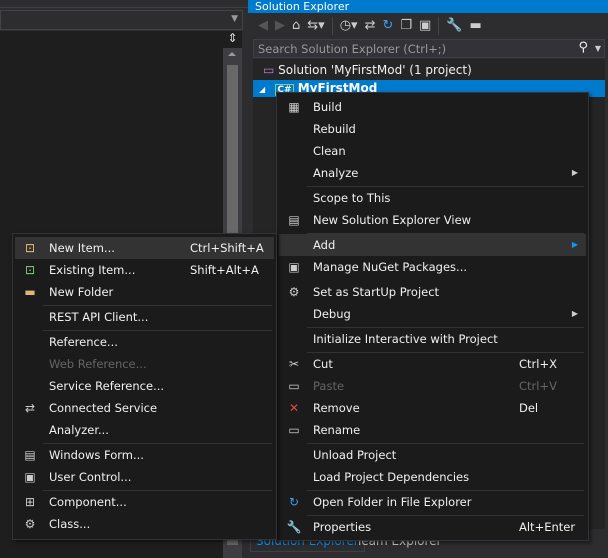 The image size is (608, 558). What do you see at coordinates (352, 198) in the screenshot?
I see `menu-item-label: Scope to This` at bounding box center [352, 198].